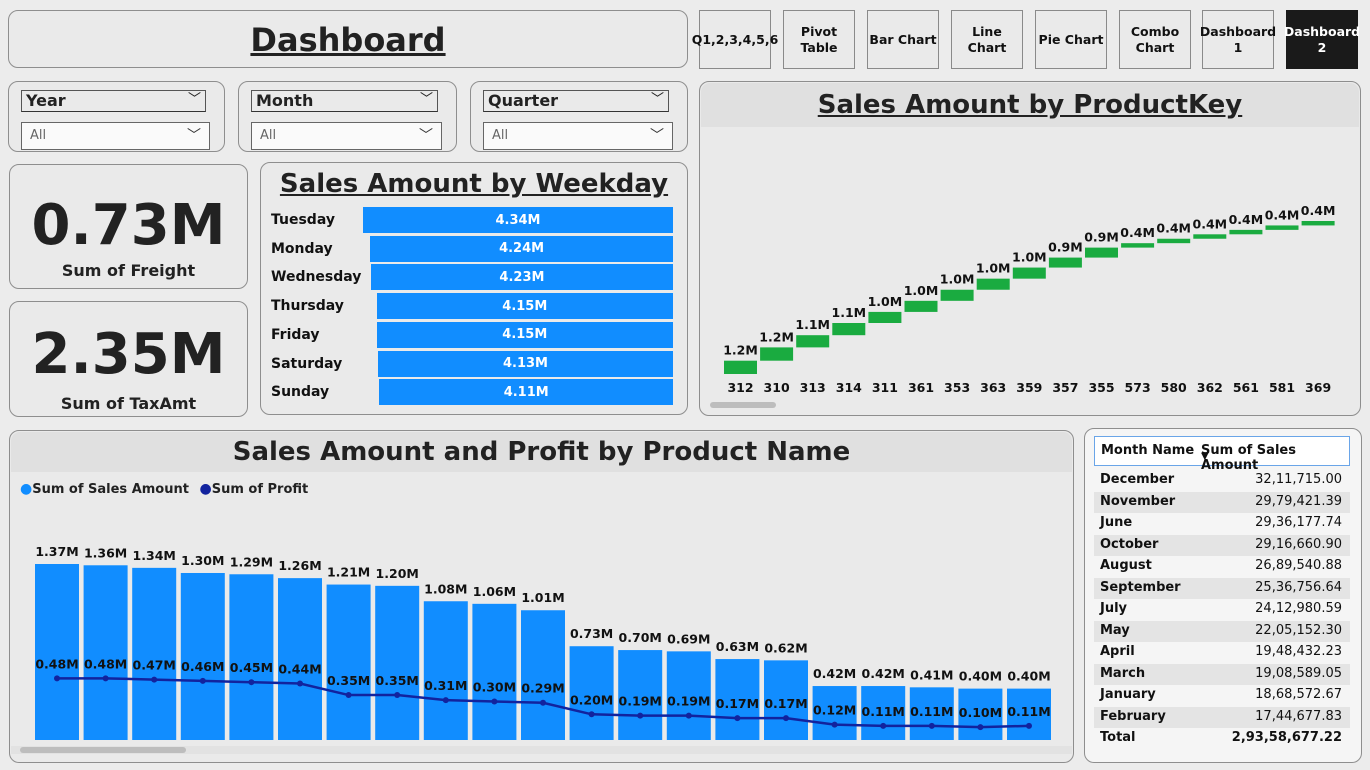  What do you see at coordinates (957, 387) in the screenshot?
I see `productkey-tick-label: 353` at bounding box center [957, 387].